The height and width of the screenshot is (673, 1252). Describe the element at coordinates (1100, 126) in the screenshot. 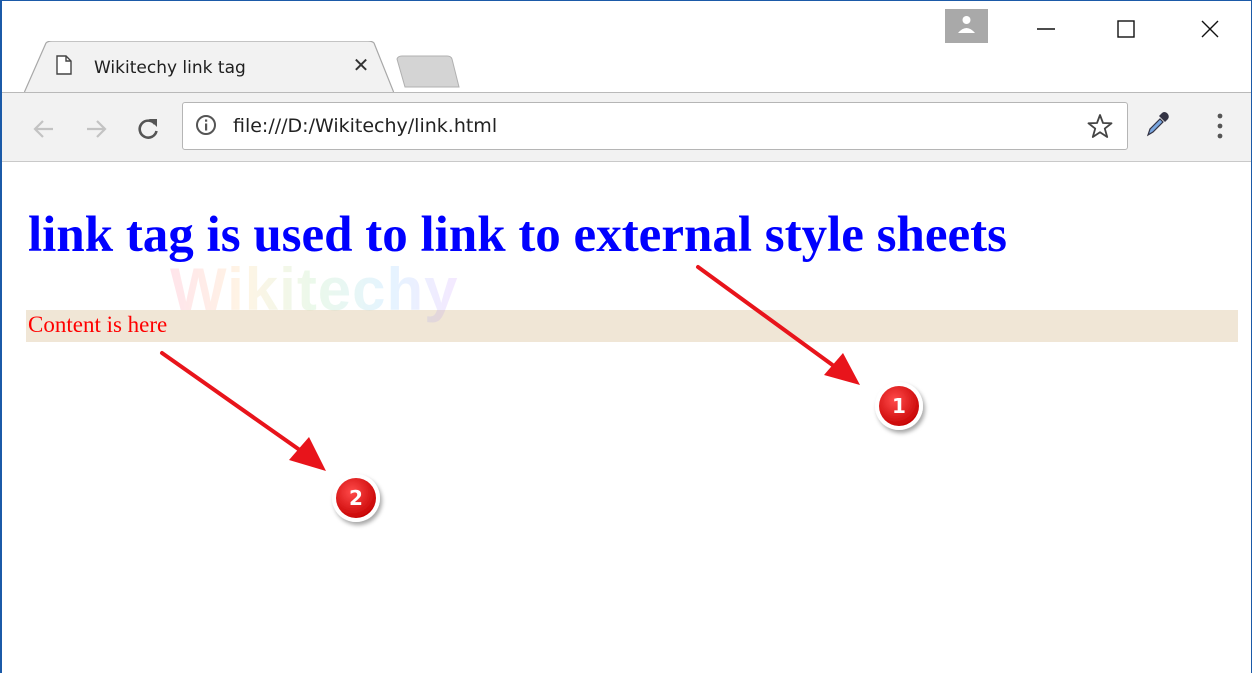

I see `star-icon` at that location.